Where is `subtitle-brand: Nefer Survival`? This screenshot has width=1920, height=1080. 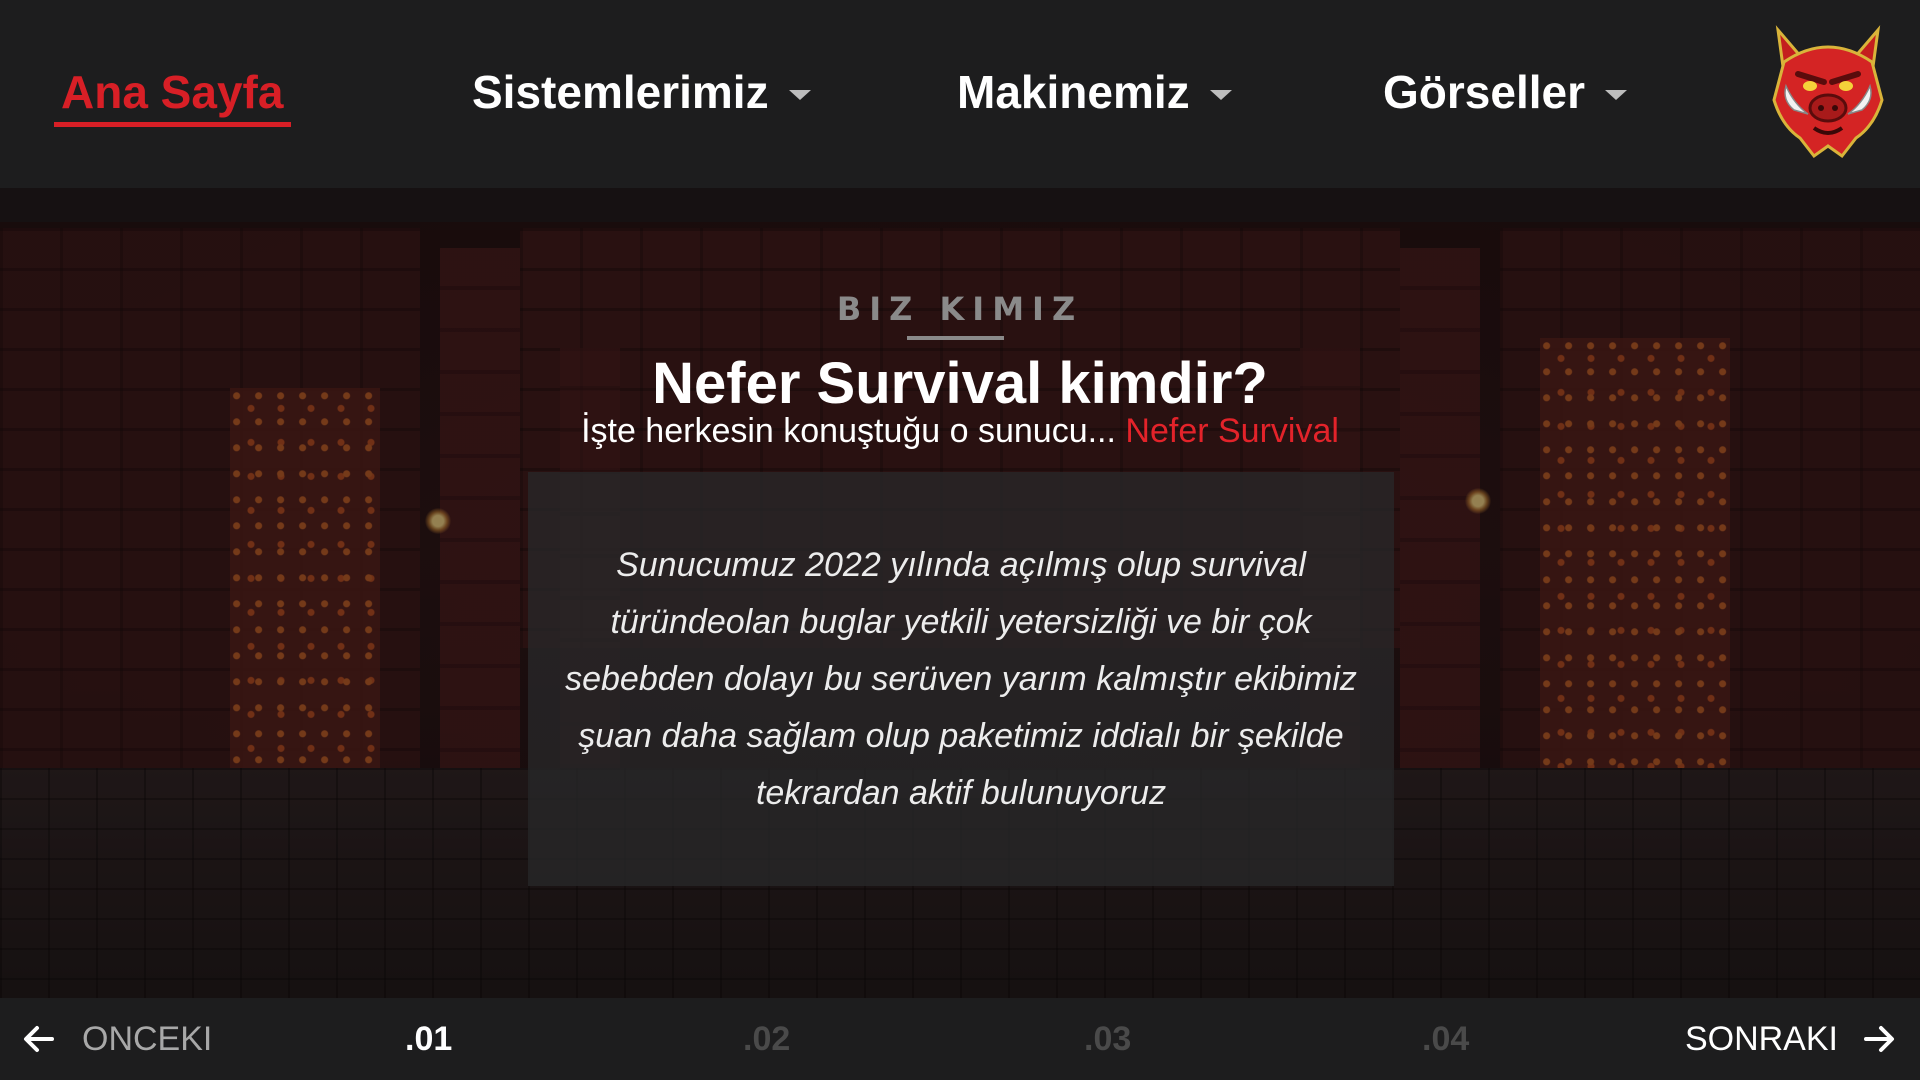 subtitle-brand: Nefer Survival is located at coordinates (1232, 431).